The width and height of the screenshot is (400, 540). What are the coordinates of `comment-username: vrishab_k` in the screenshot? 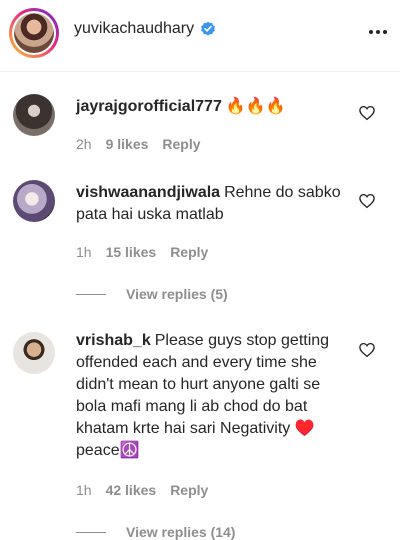 It's located at (113, 340).